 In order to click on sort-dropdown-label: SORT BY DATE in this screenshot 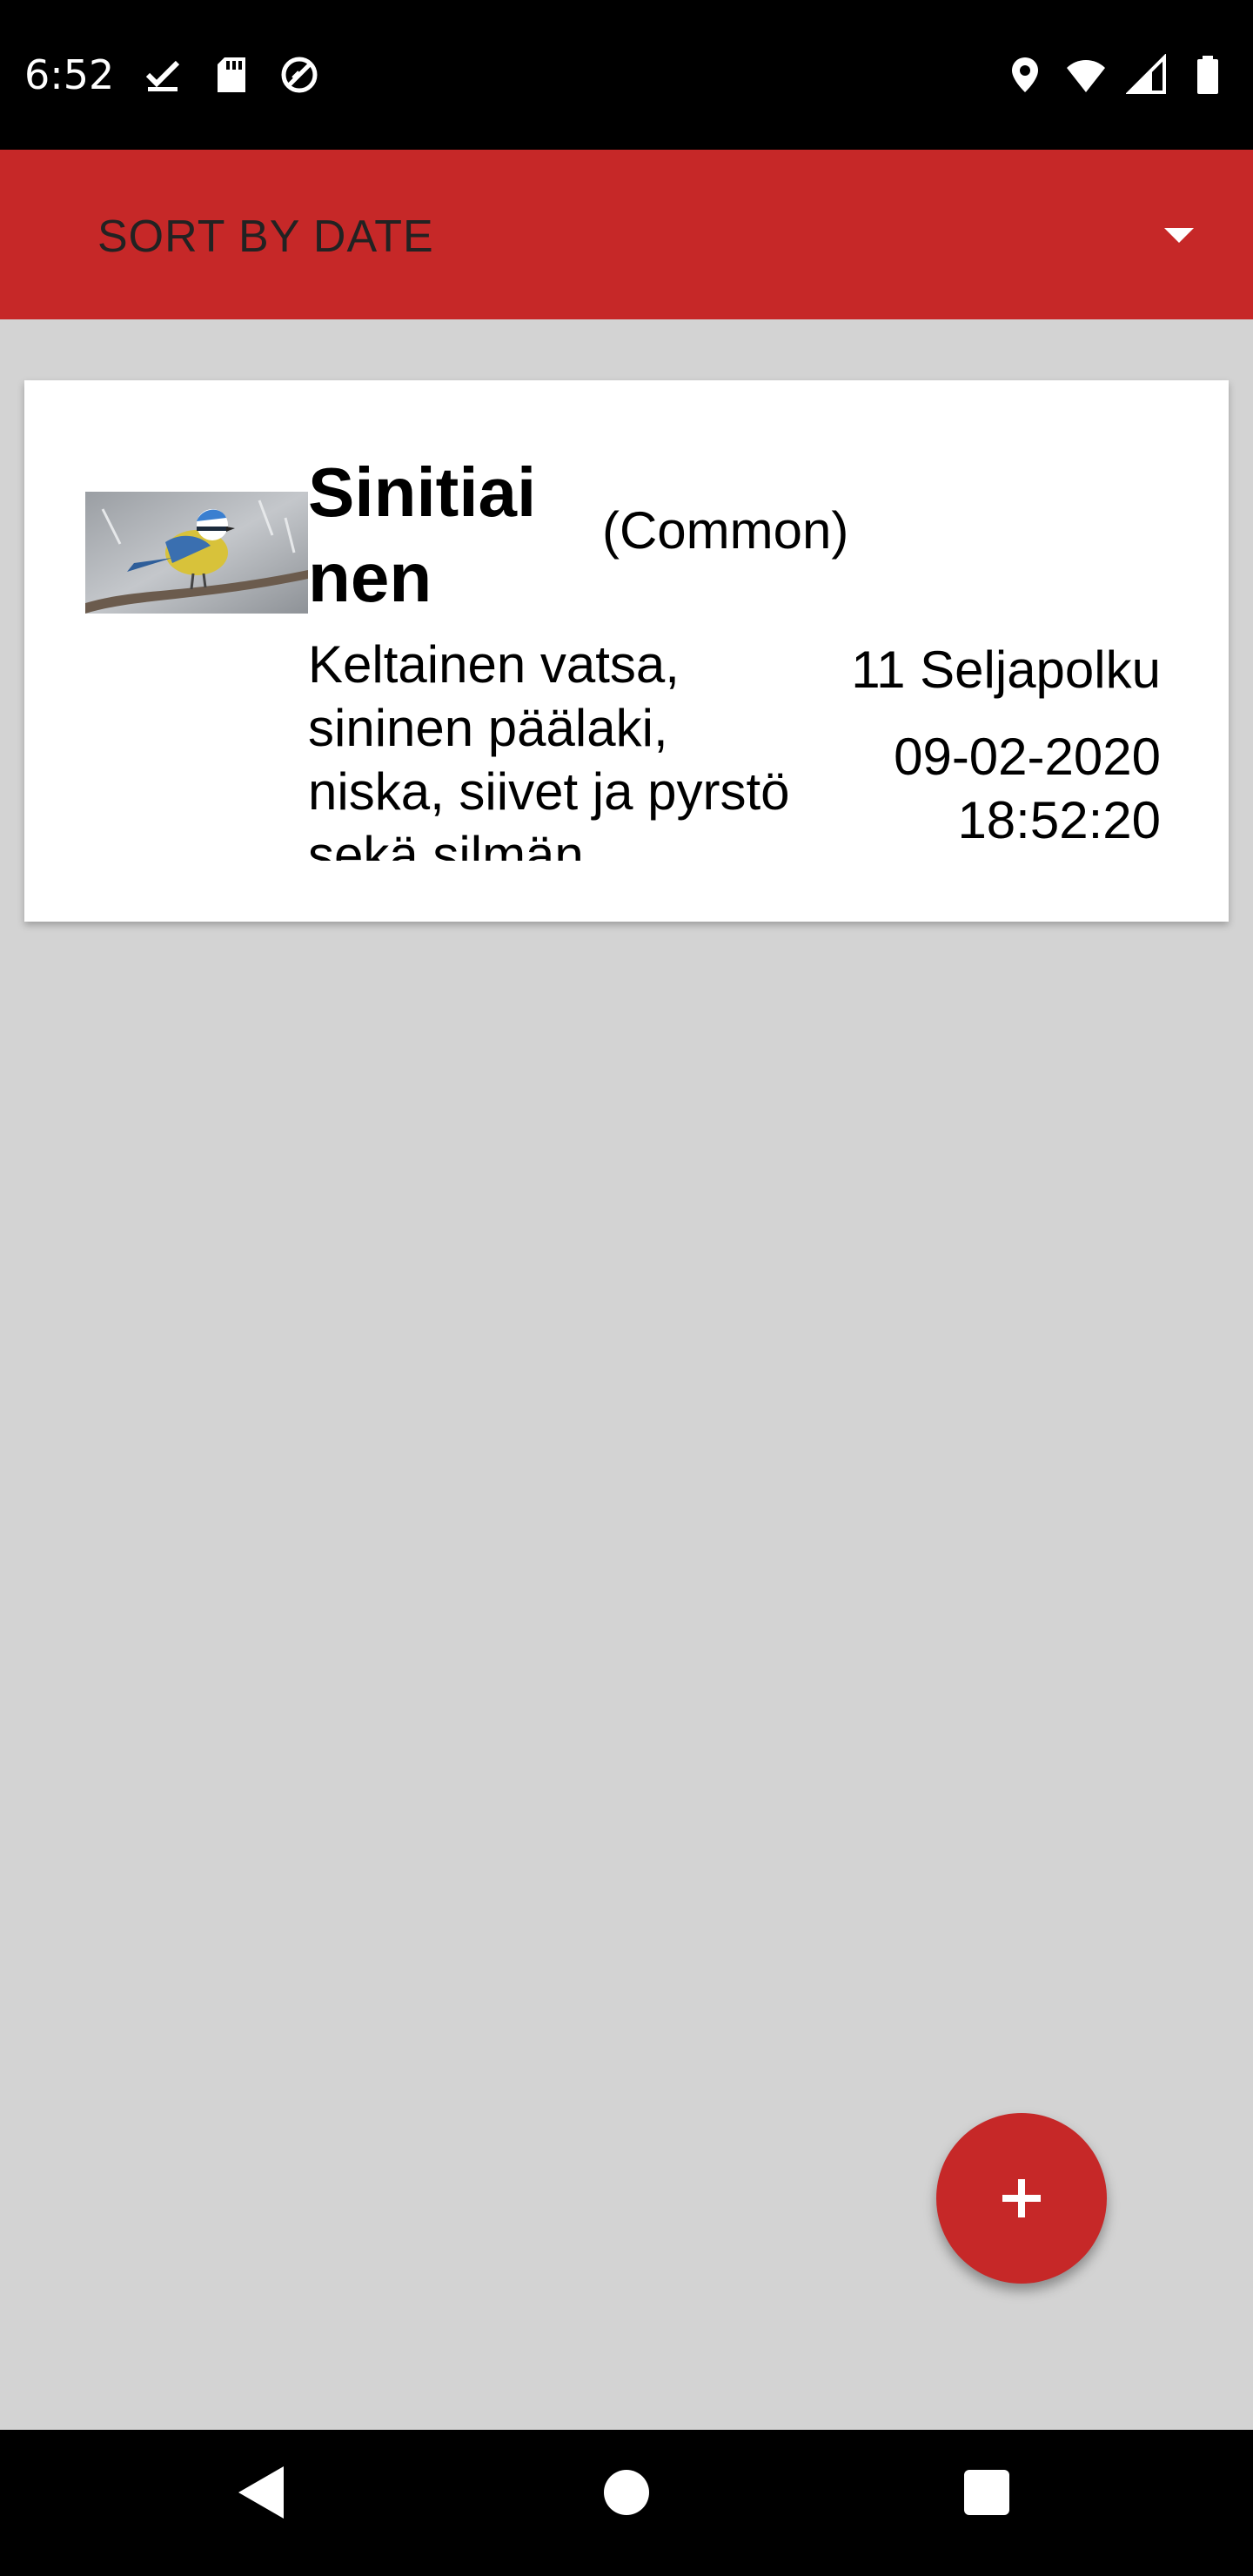, I will do `click(265, 237)`.